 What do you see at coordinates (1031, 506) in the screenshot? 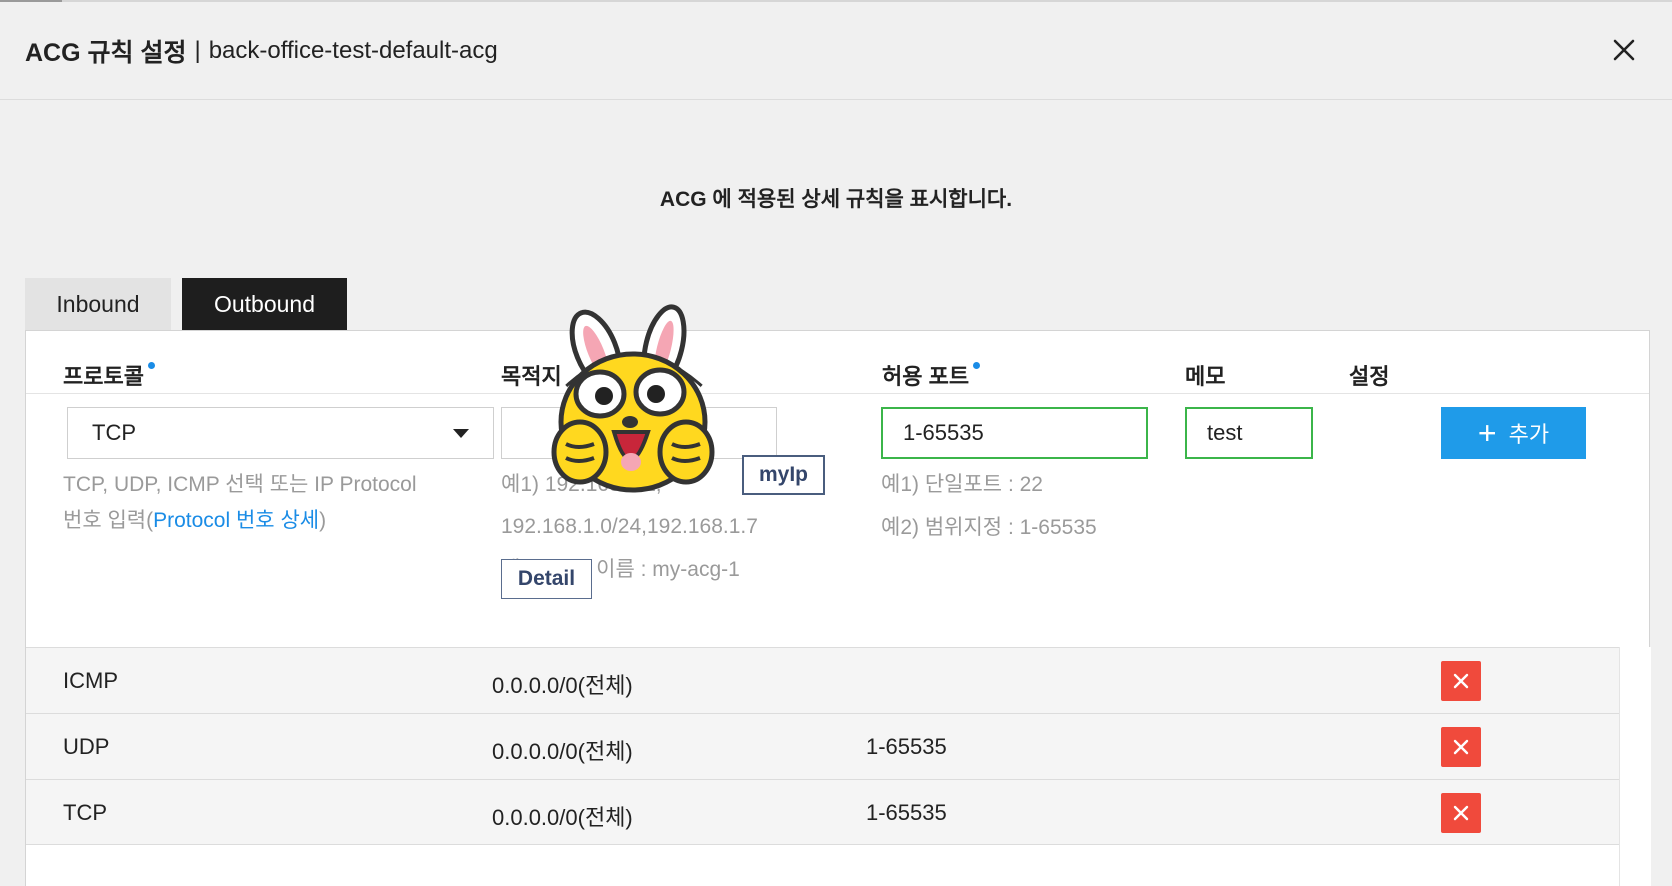
I see `port-hint: 예1) 단일포트 : 22 예2) 범위지정 : 1-65535` at bounding box center [1031, 506].